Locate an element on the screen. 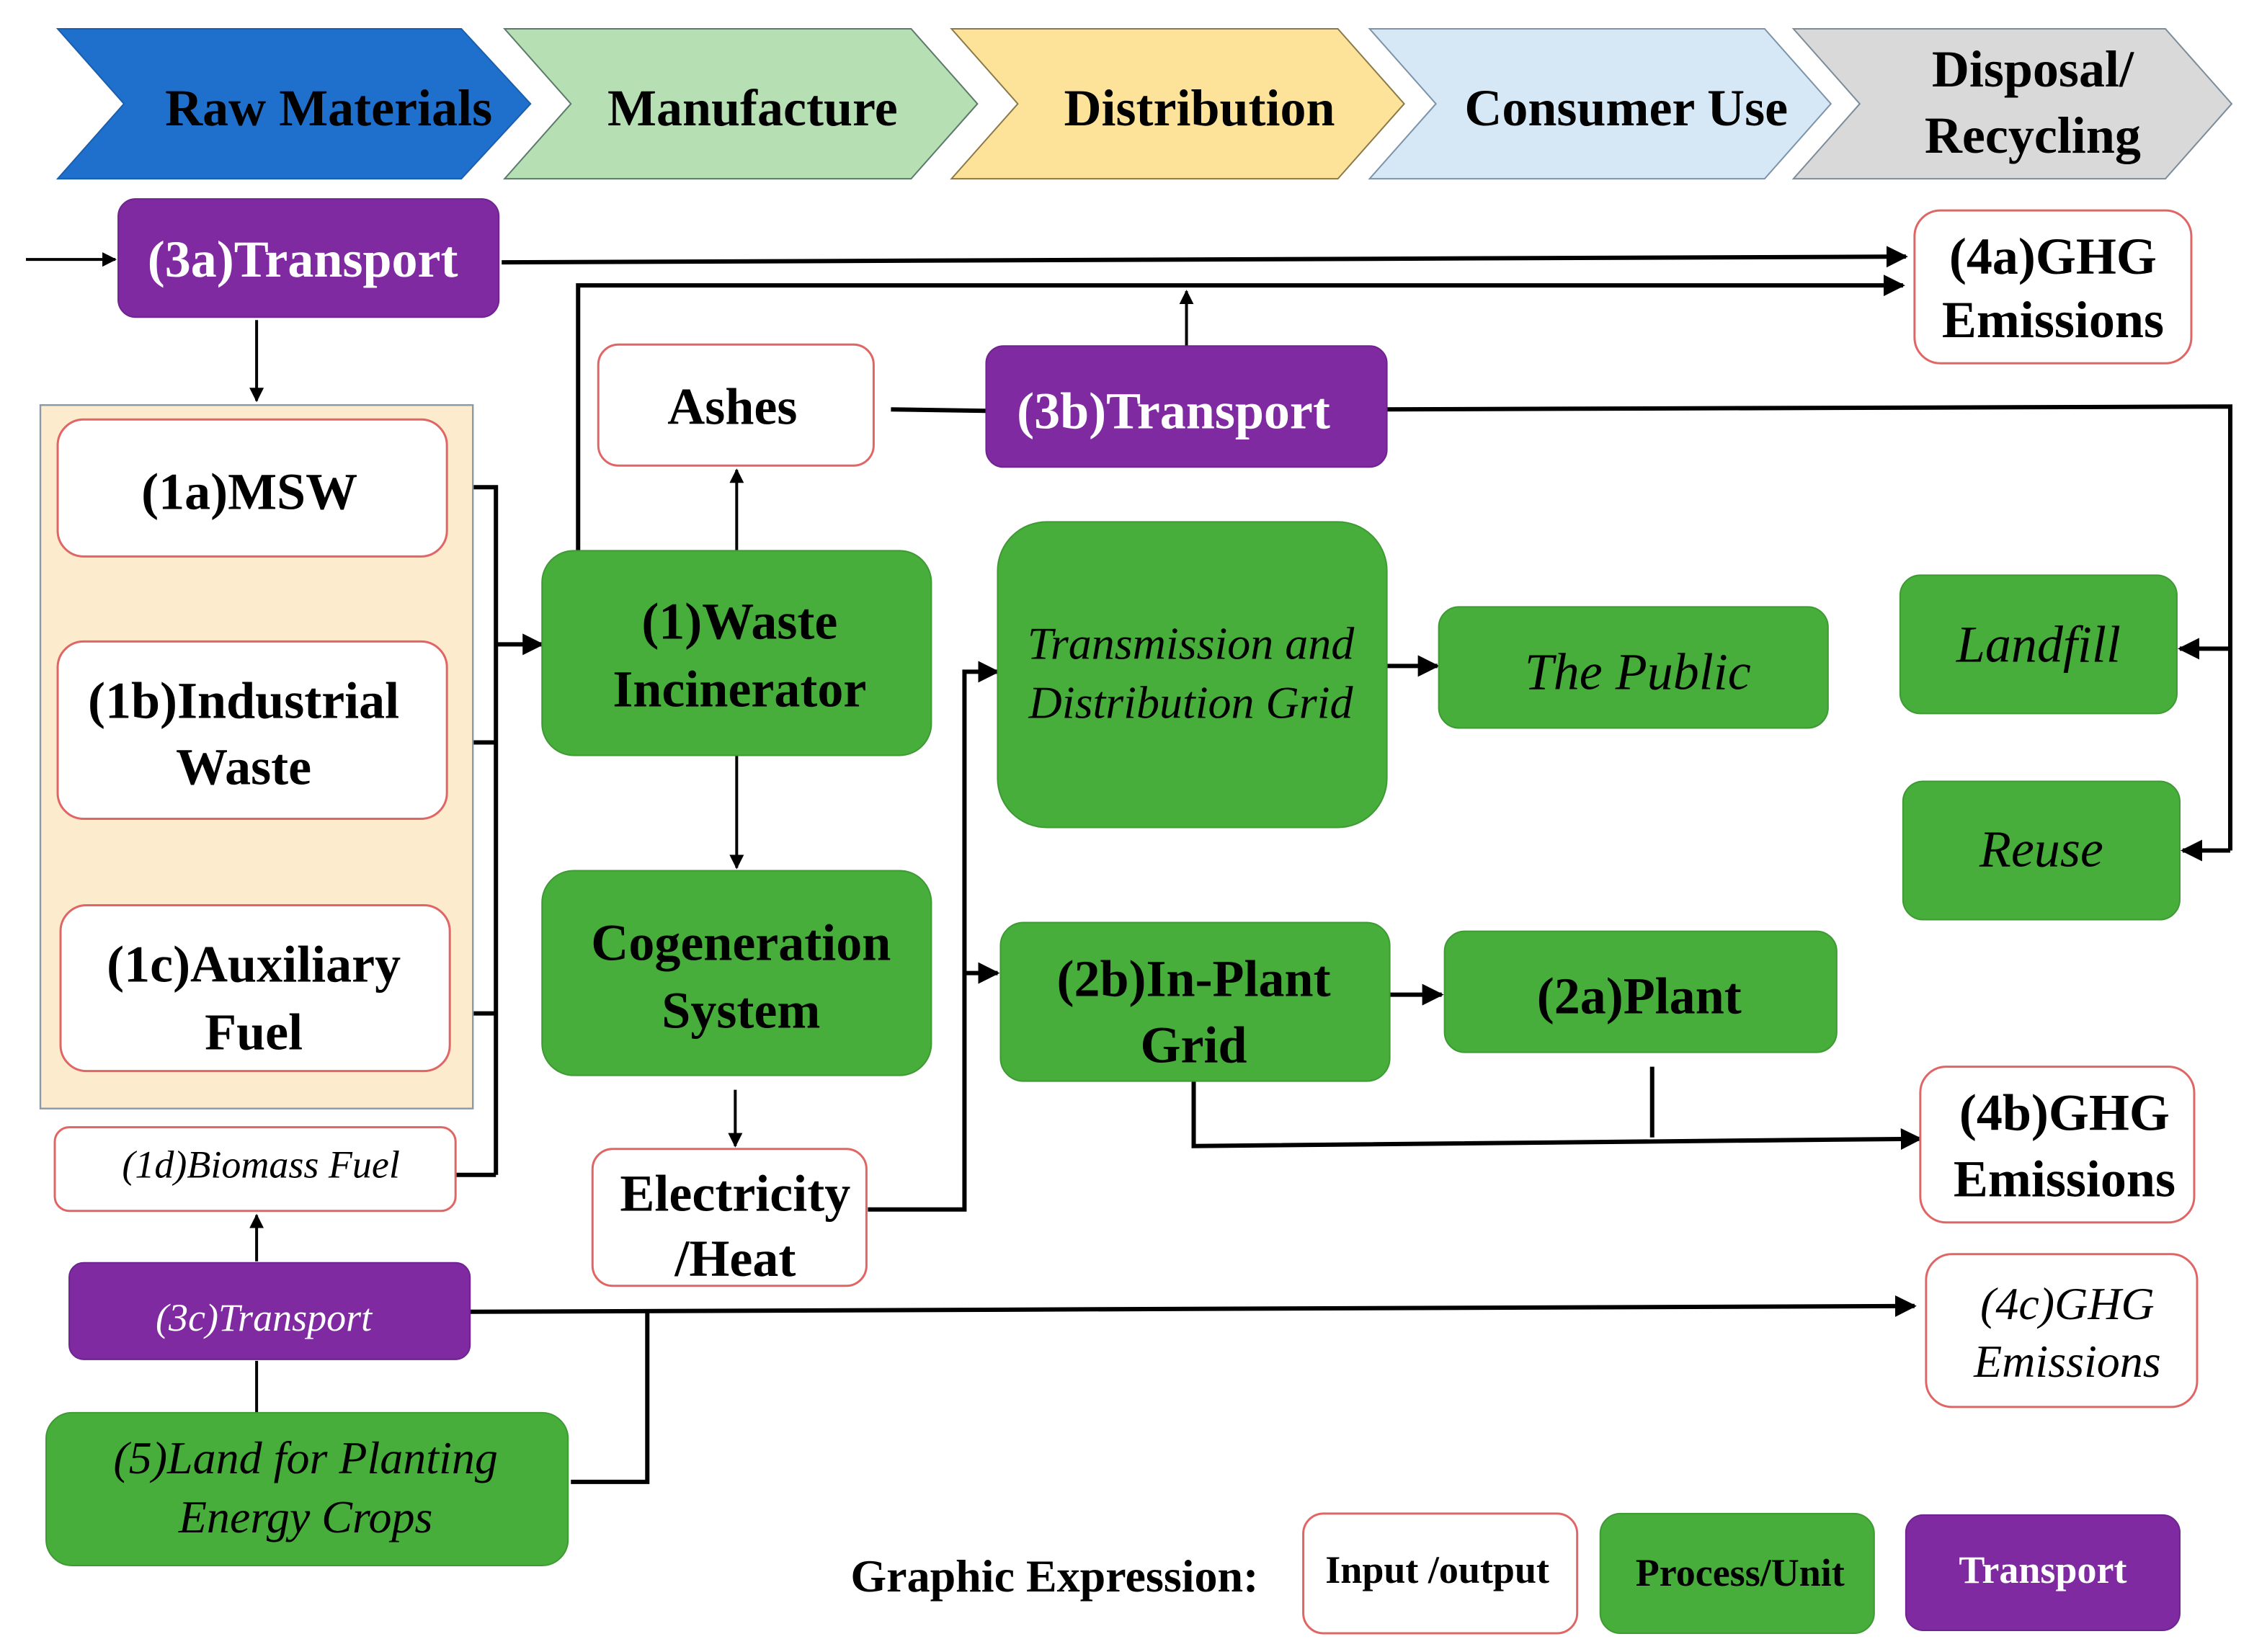 This screenshot has height=1652, width=2249. node-waste-incinerator-1: (1)Waste Incinerator is located at coordinates (737, 653).